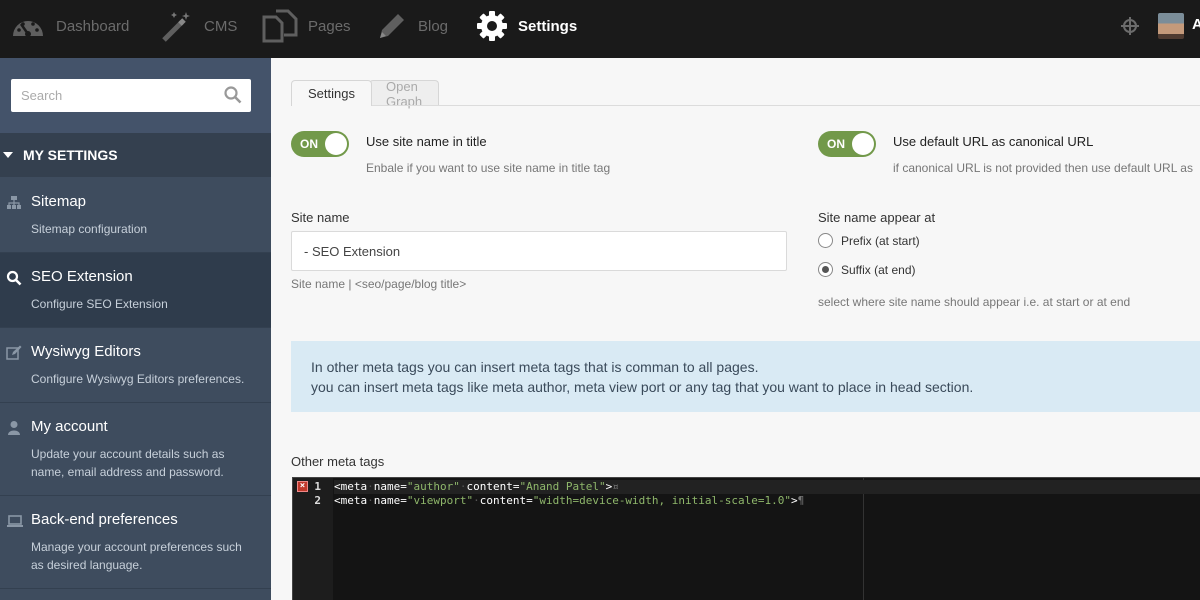  I want to click on pencil-icon, so click(392, 26).